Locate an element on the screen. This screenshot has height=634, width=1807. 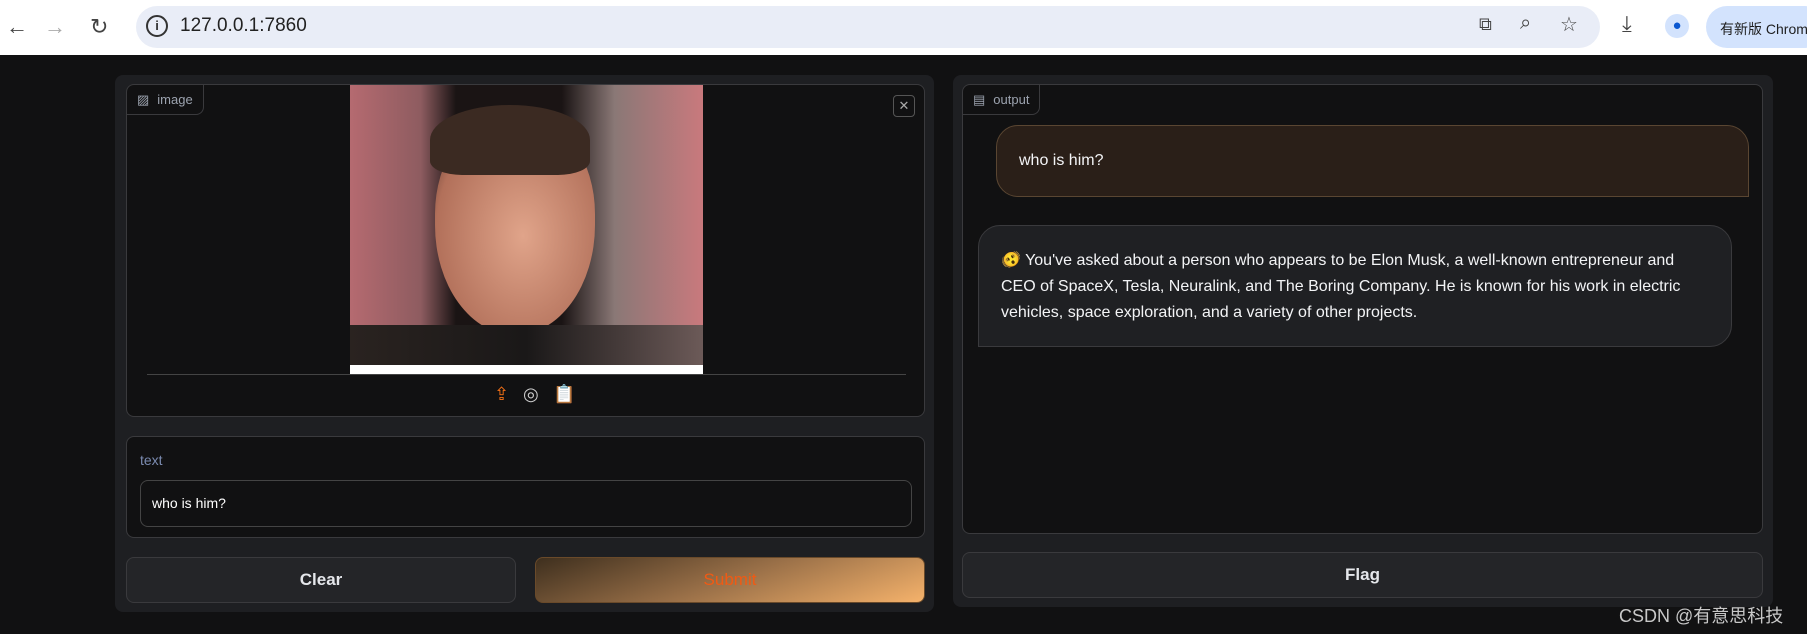
divider is located at coordinates (526, 374).